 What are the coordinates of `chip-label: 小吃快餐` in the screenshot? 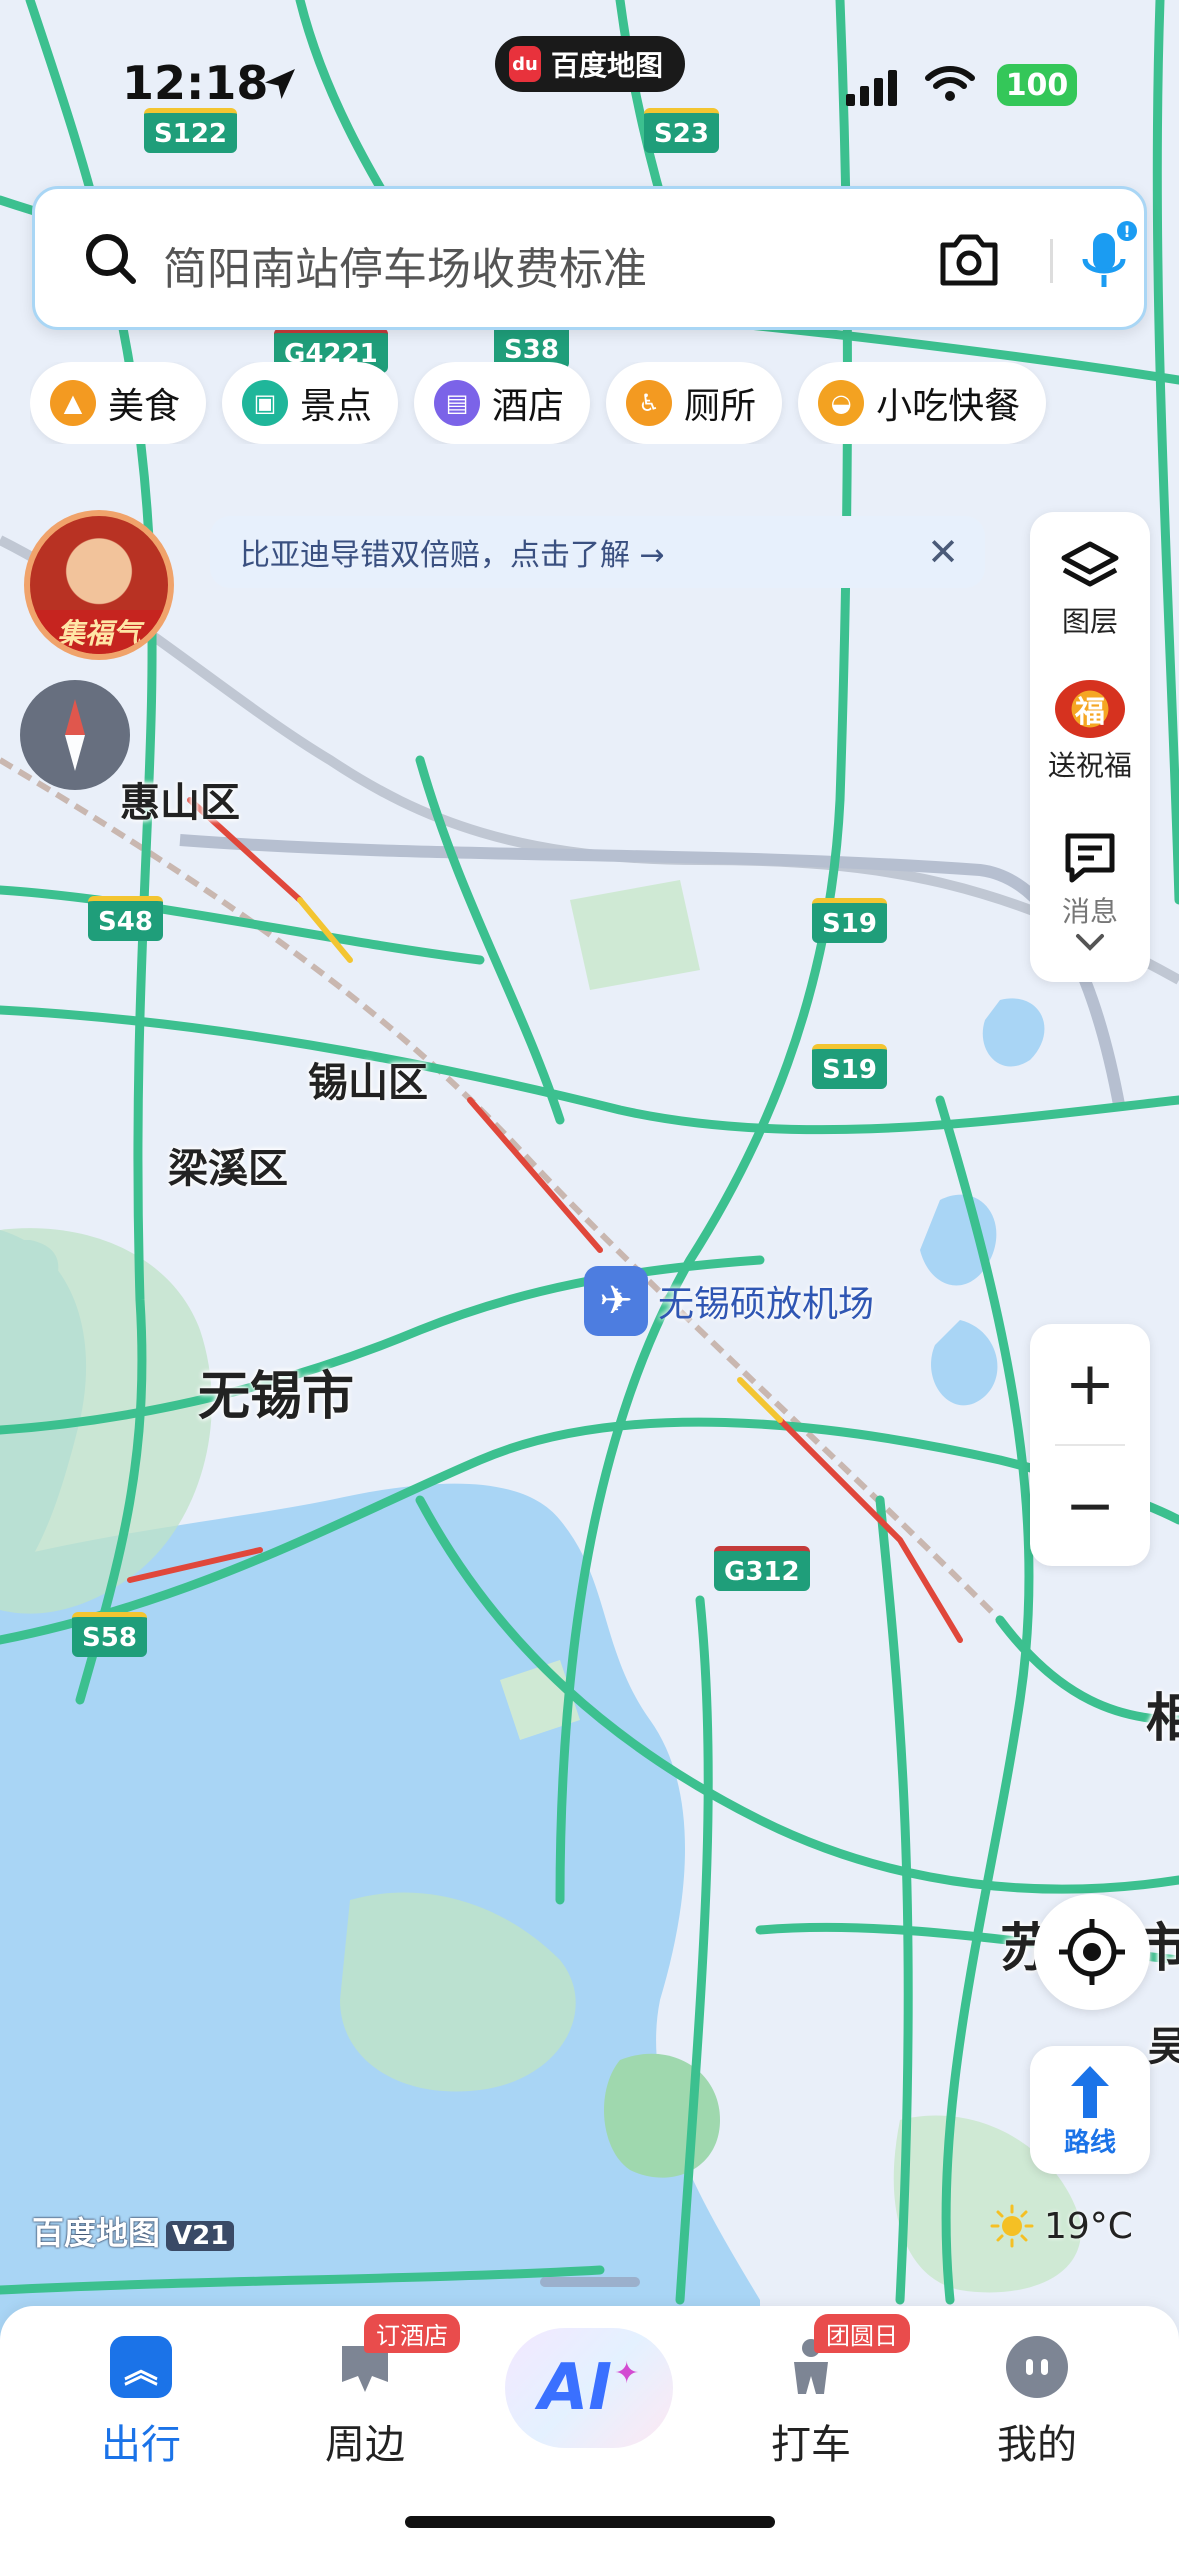 It's located at (948, 406).